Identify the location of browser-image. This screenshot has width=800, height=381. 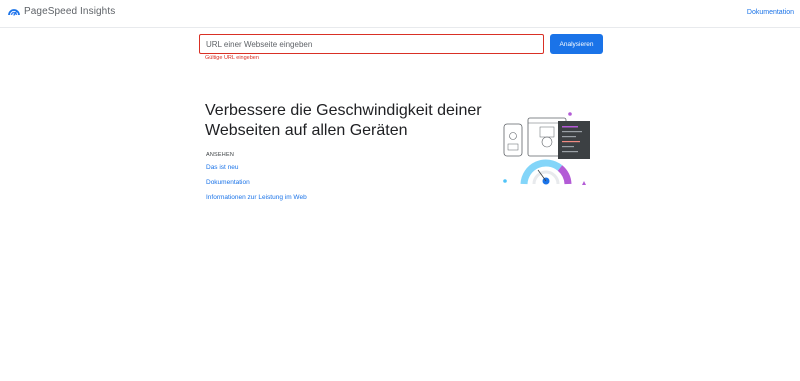
(547, 132).